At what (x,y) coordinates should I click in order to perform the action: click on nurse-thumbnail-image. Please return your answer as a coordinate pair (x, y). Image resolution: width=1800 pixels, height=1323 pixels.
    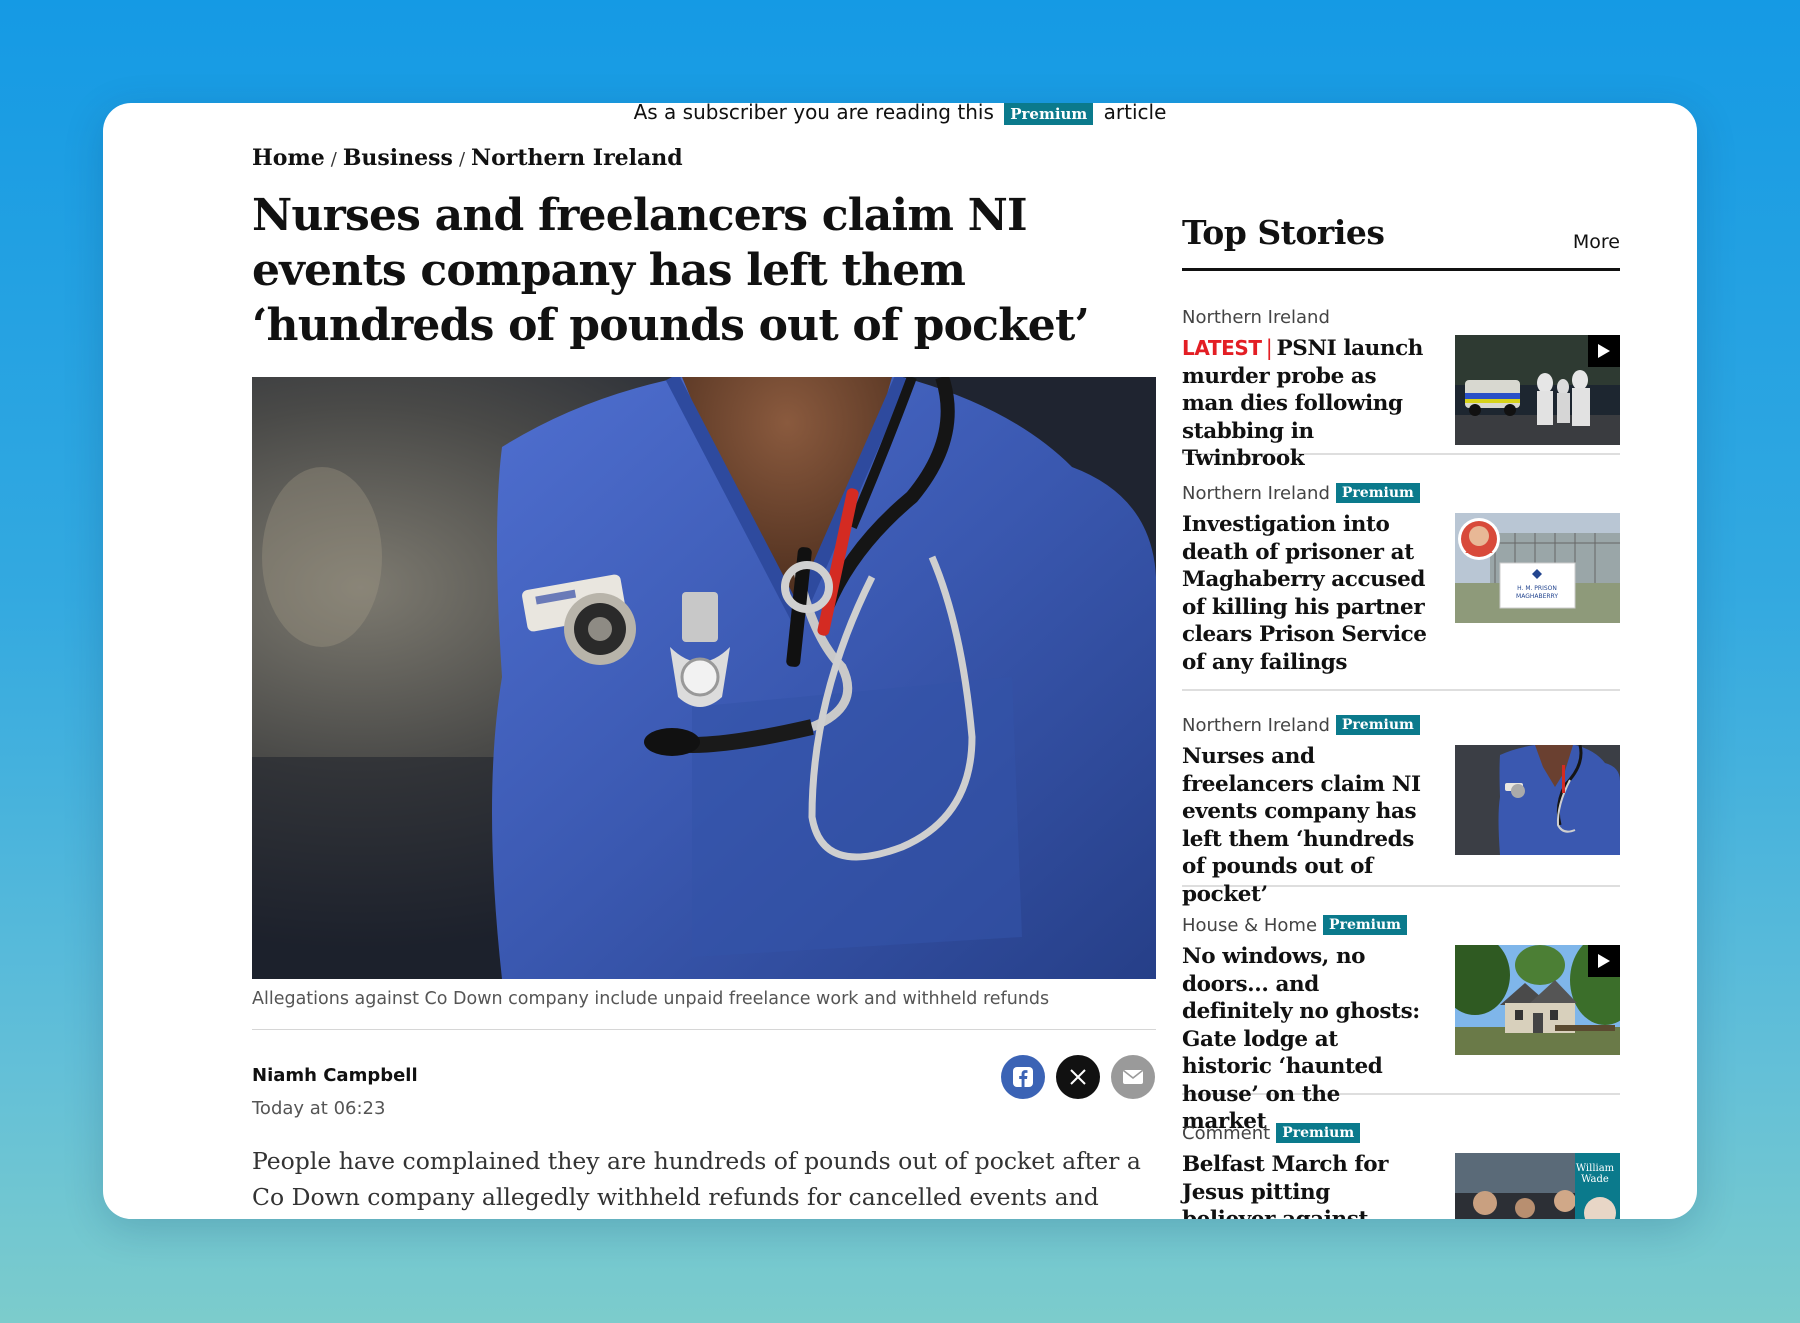
    Looking at the image, I should click on (1537, 800).